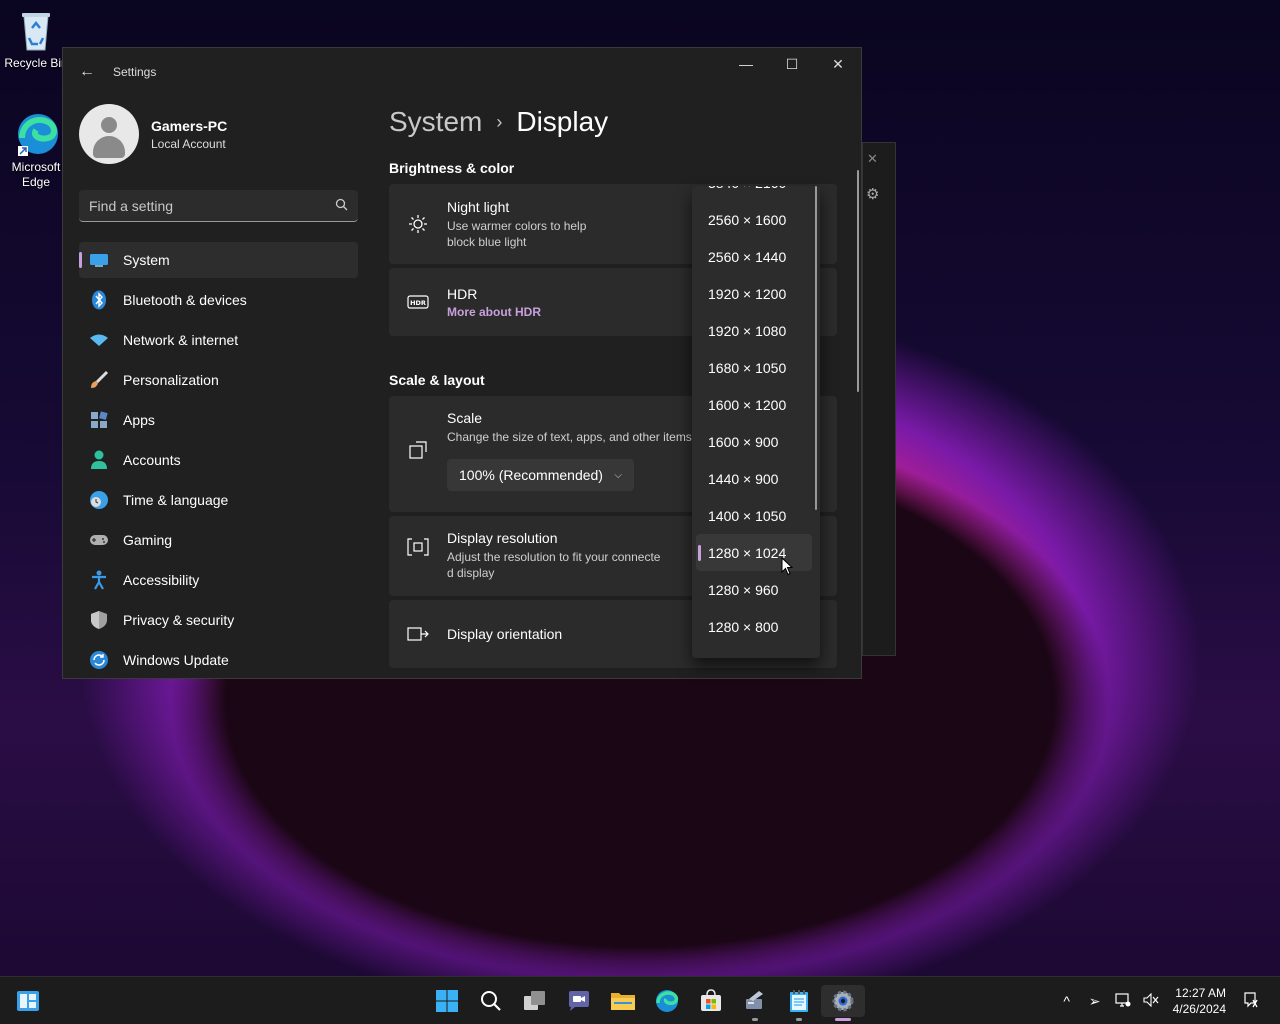  What do you see at coordinates (418, 634) in the screenshot?
I see `orientation-icon` at bounding box center [418, 634].